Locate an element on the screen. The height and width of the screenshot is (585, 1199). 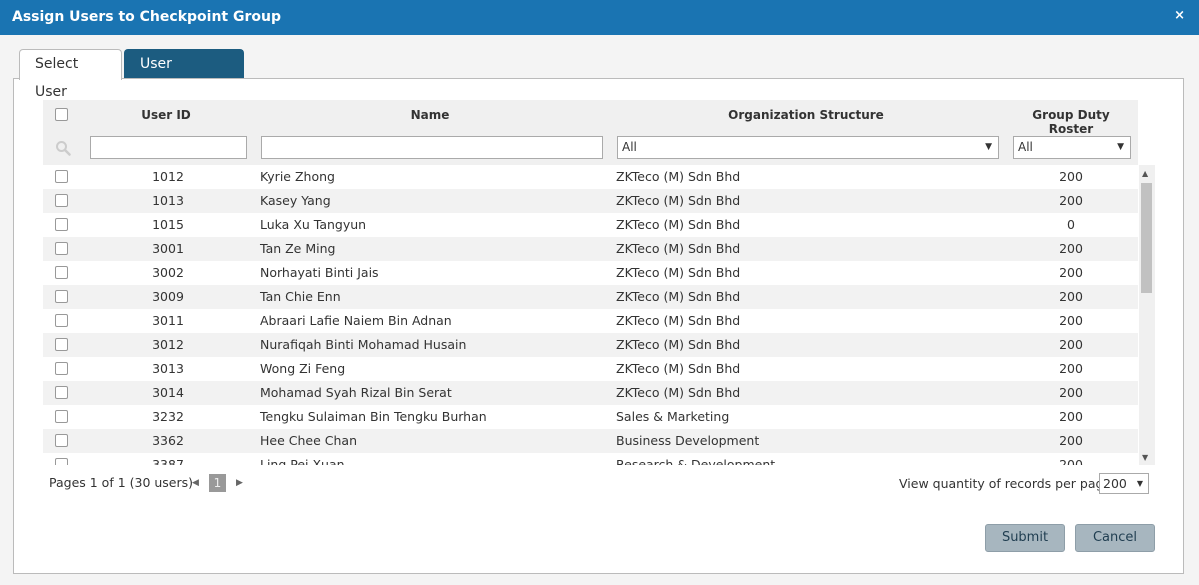
scrollbar-thumb is located at coordinates (1146, 238).